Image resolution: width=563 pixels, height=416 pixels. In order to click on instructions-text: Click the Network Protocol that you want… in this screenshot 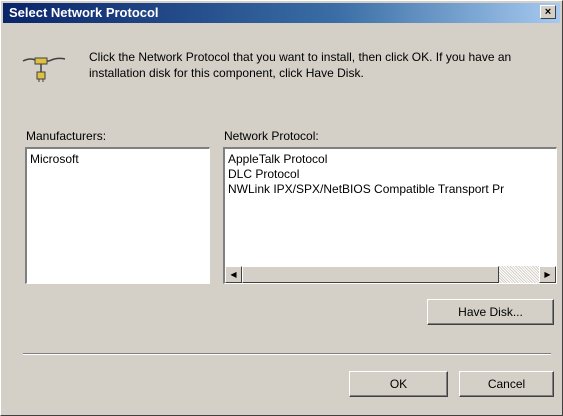, I will do `click(300, 65)`.